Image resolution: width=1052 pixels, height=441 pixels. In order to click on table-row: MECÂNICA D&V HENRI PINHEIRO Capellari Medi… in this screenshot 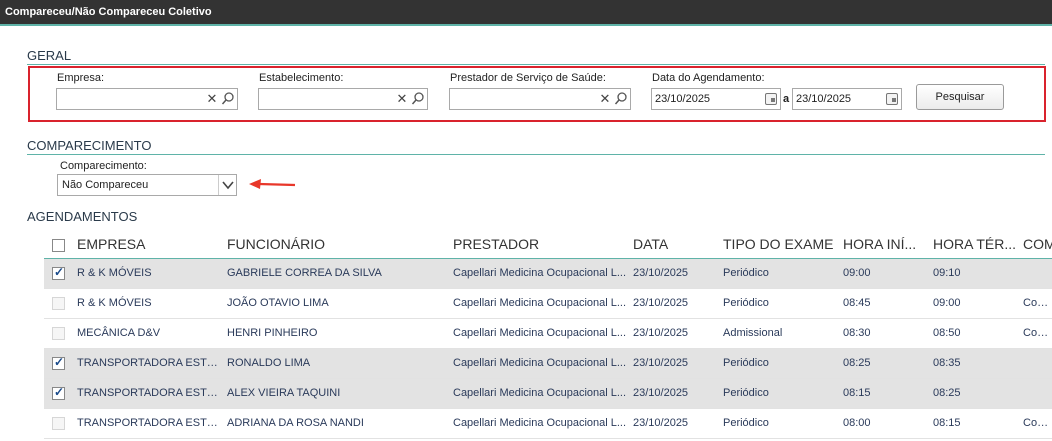, I will do `click(548, 333)`.